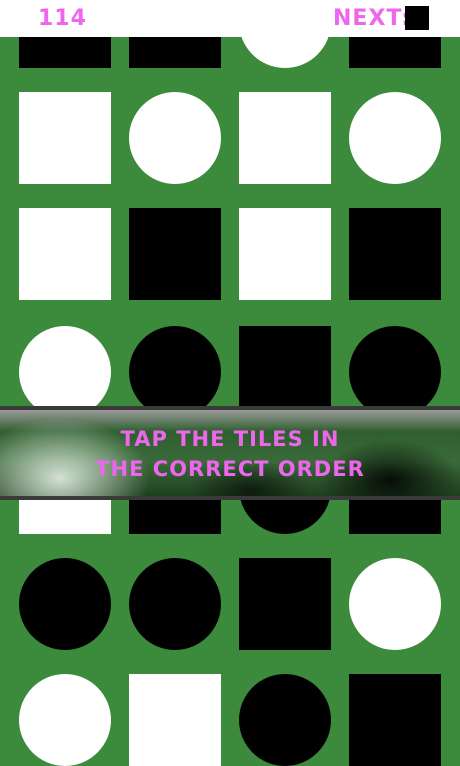 The height and width of the screenshot is (766, 460). I want to click on next-label: NEXT:, so click(372, 18).